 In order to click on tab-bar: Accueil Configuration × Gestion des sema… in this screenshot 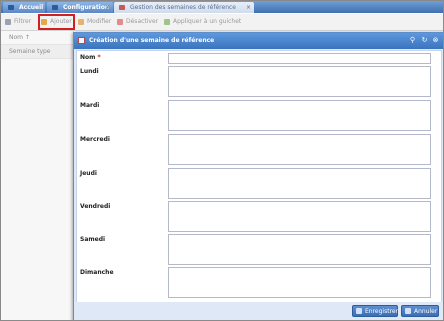, I will do `click(222, 7)`.